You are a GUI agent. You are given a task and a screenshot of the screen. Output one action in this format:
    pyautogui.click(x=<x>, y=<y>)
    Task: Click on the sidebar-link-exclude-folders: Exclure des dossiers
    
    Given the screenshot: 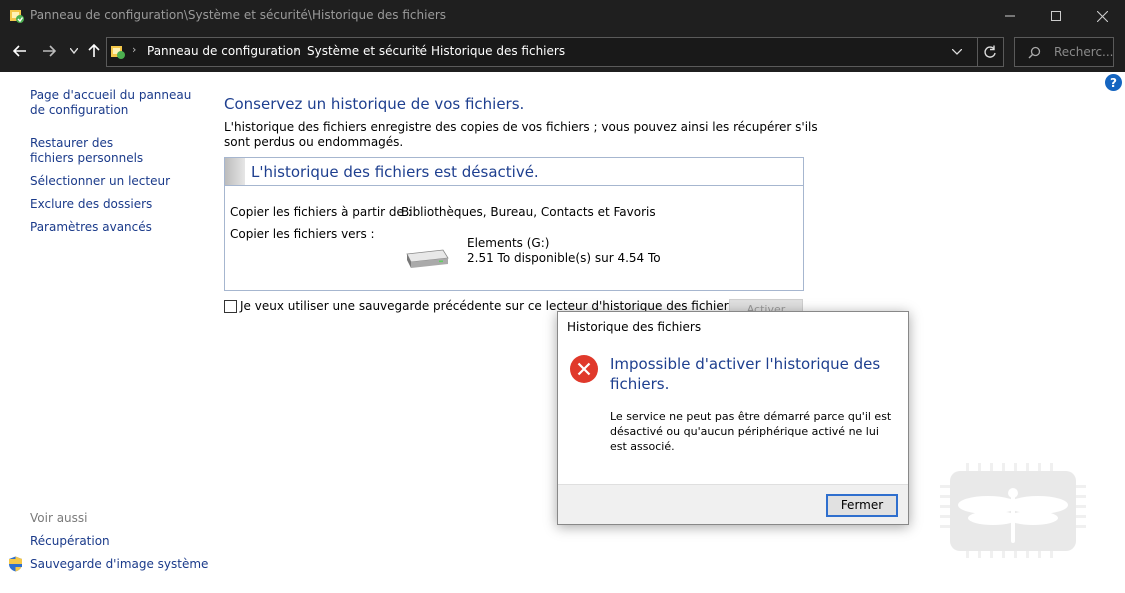 What is the action you would take?
    pyautogui.click(x=91, y=204)
    